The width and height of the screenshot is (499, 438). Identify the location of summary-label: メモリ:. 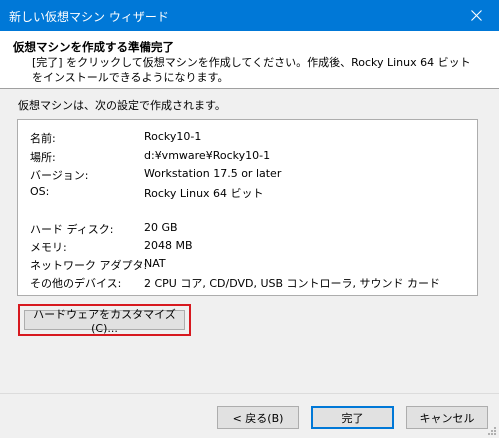
(48, 247).